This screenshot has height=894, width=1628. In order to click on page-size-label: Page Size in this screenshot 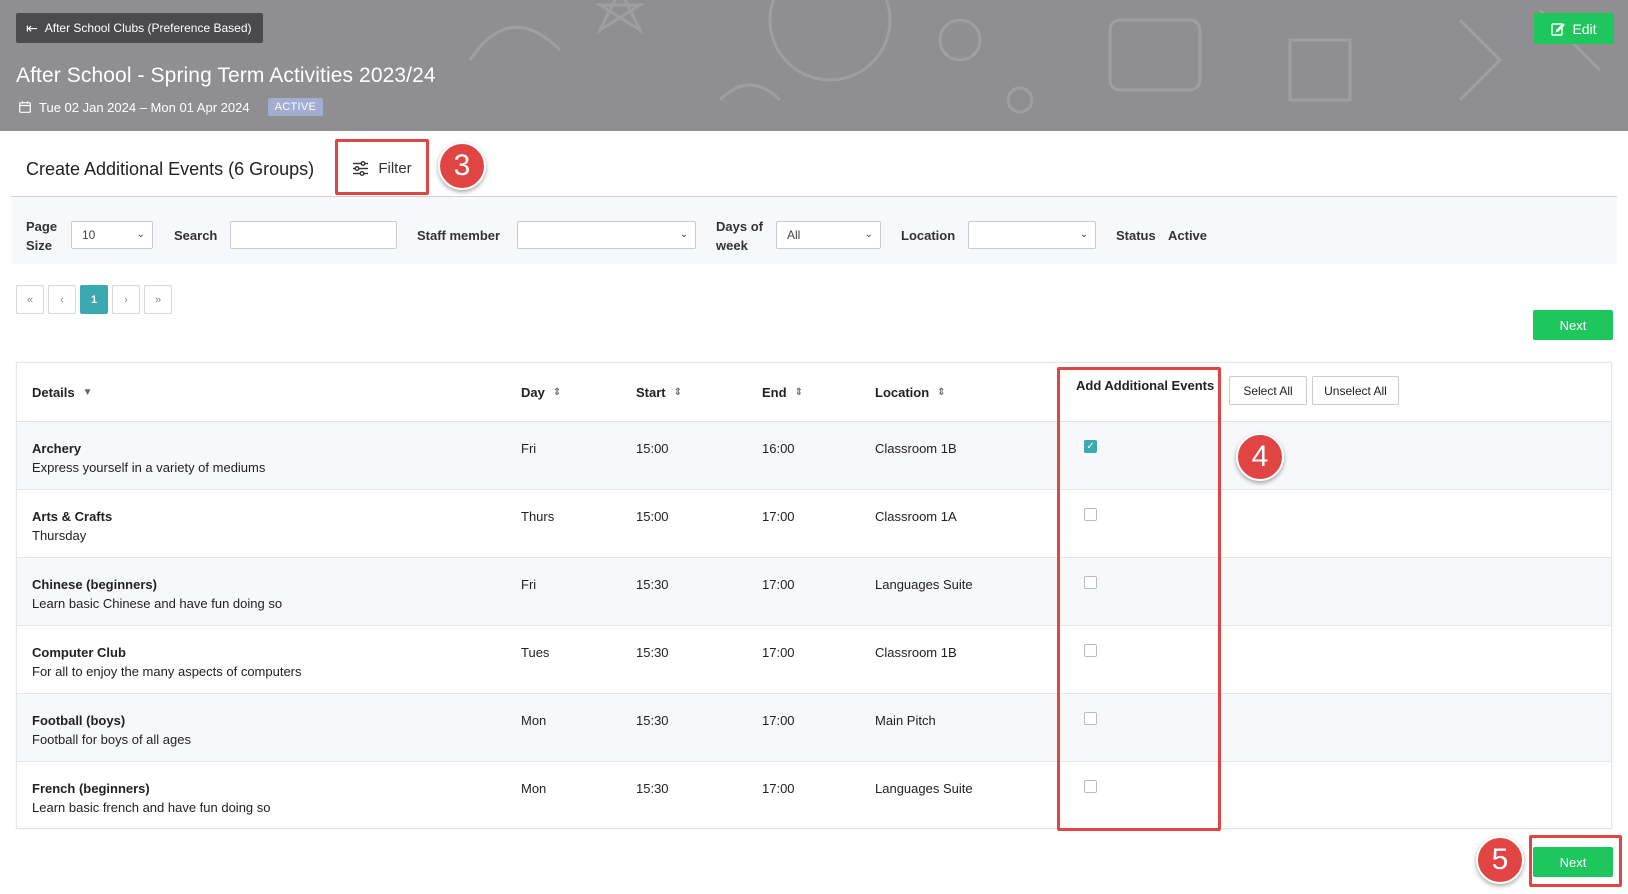, I will do `click(41, 236)`.